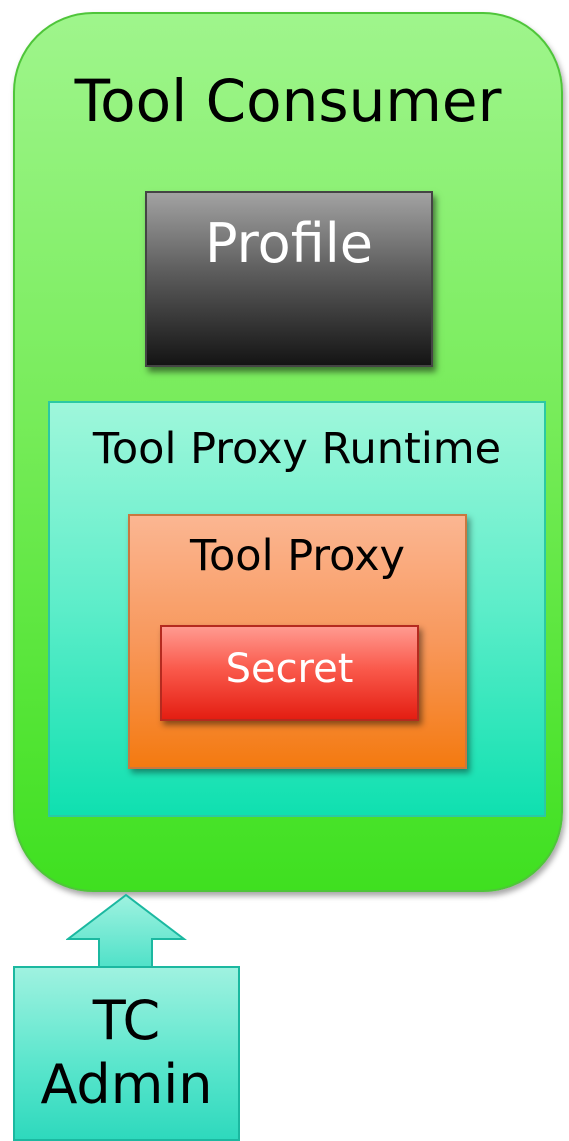 The height and width of the screenshot is (1141, 569). What do you see at coordinates (289, 243) in the screenshot?
I see `profile-label: Profile` at bounding box center [289, 243].